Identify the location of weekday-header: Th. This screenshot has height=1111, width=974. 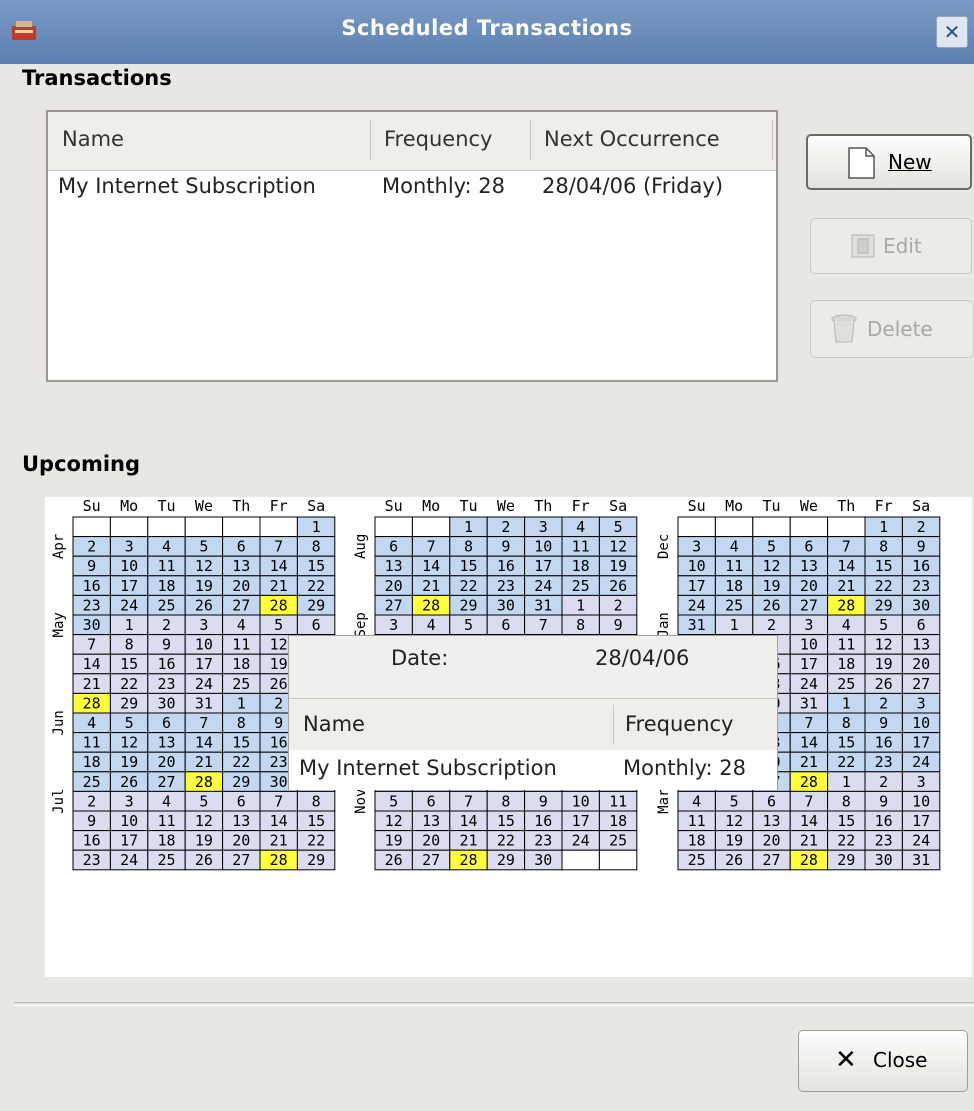
(846, 506).